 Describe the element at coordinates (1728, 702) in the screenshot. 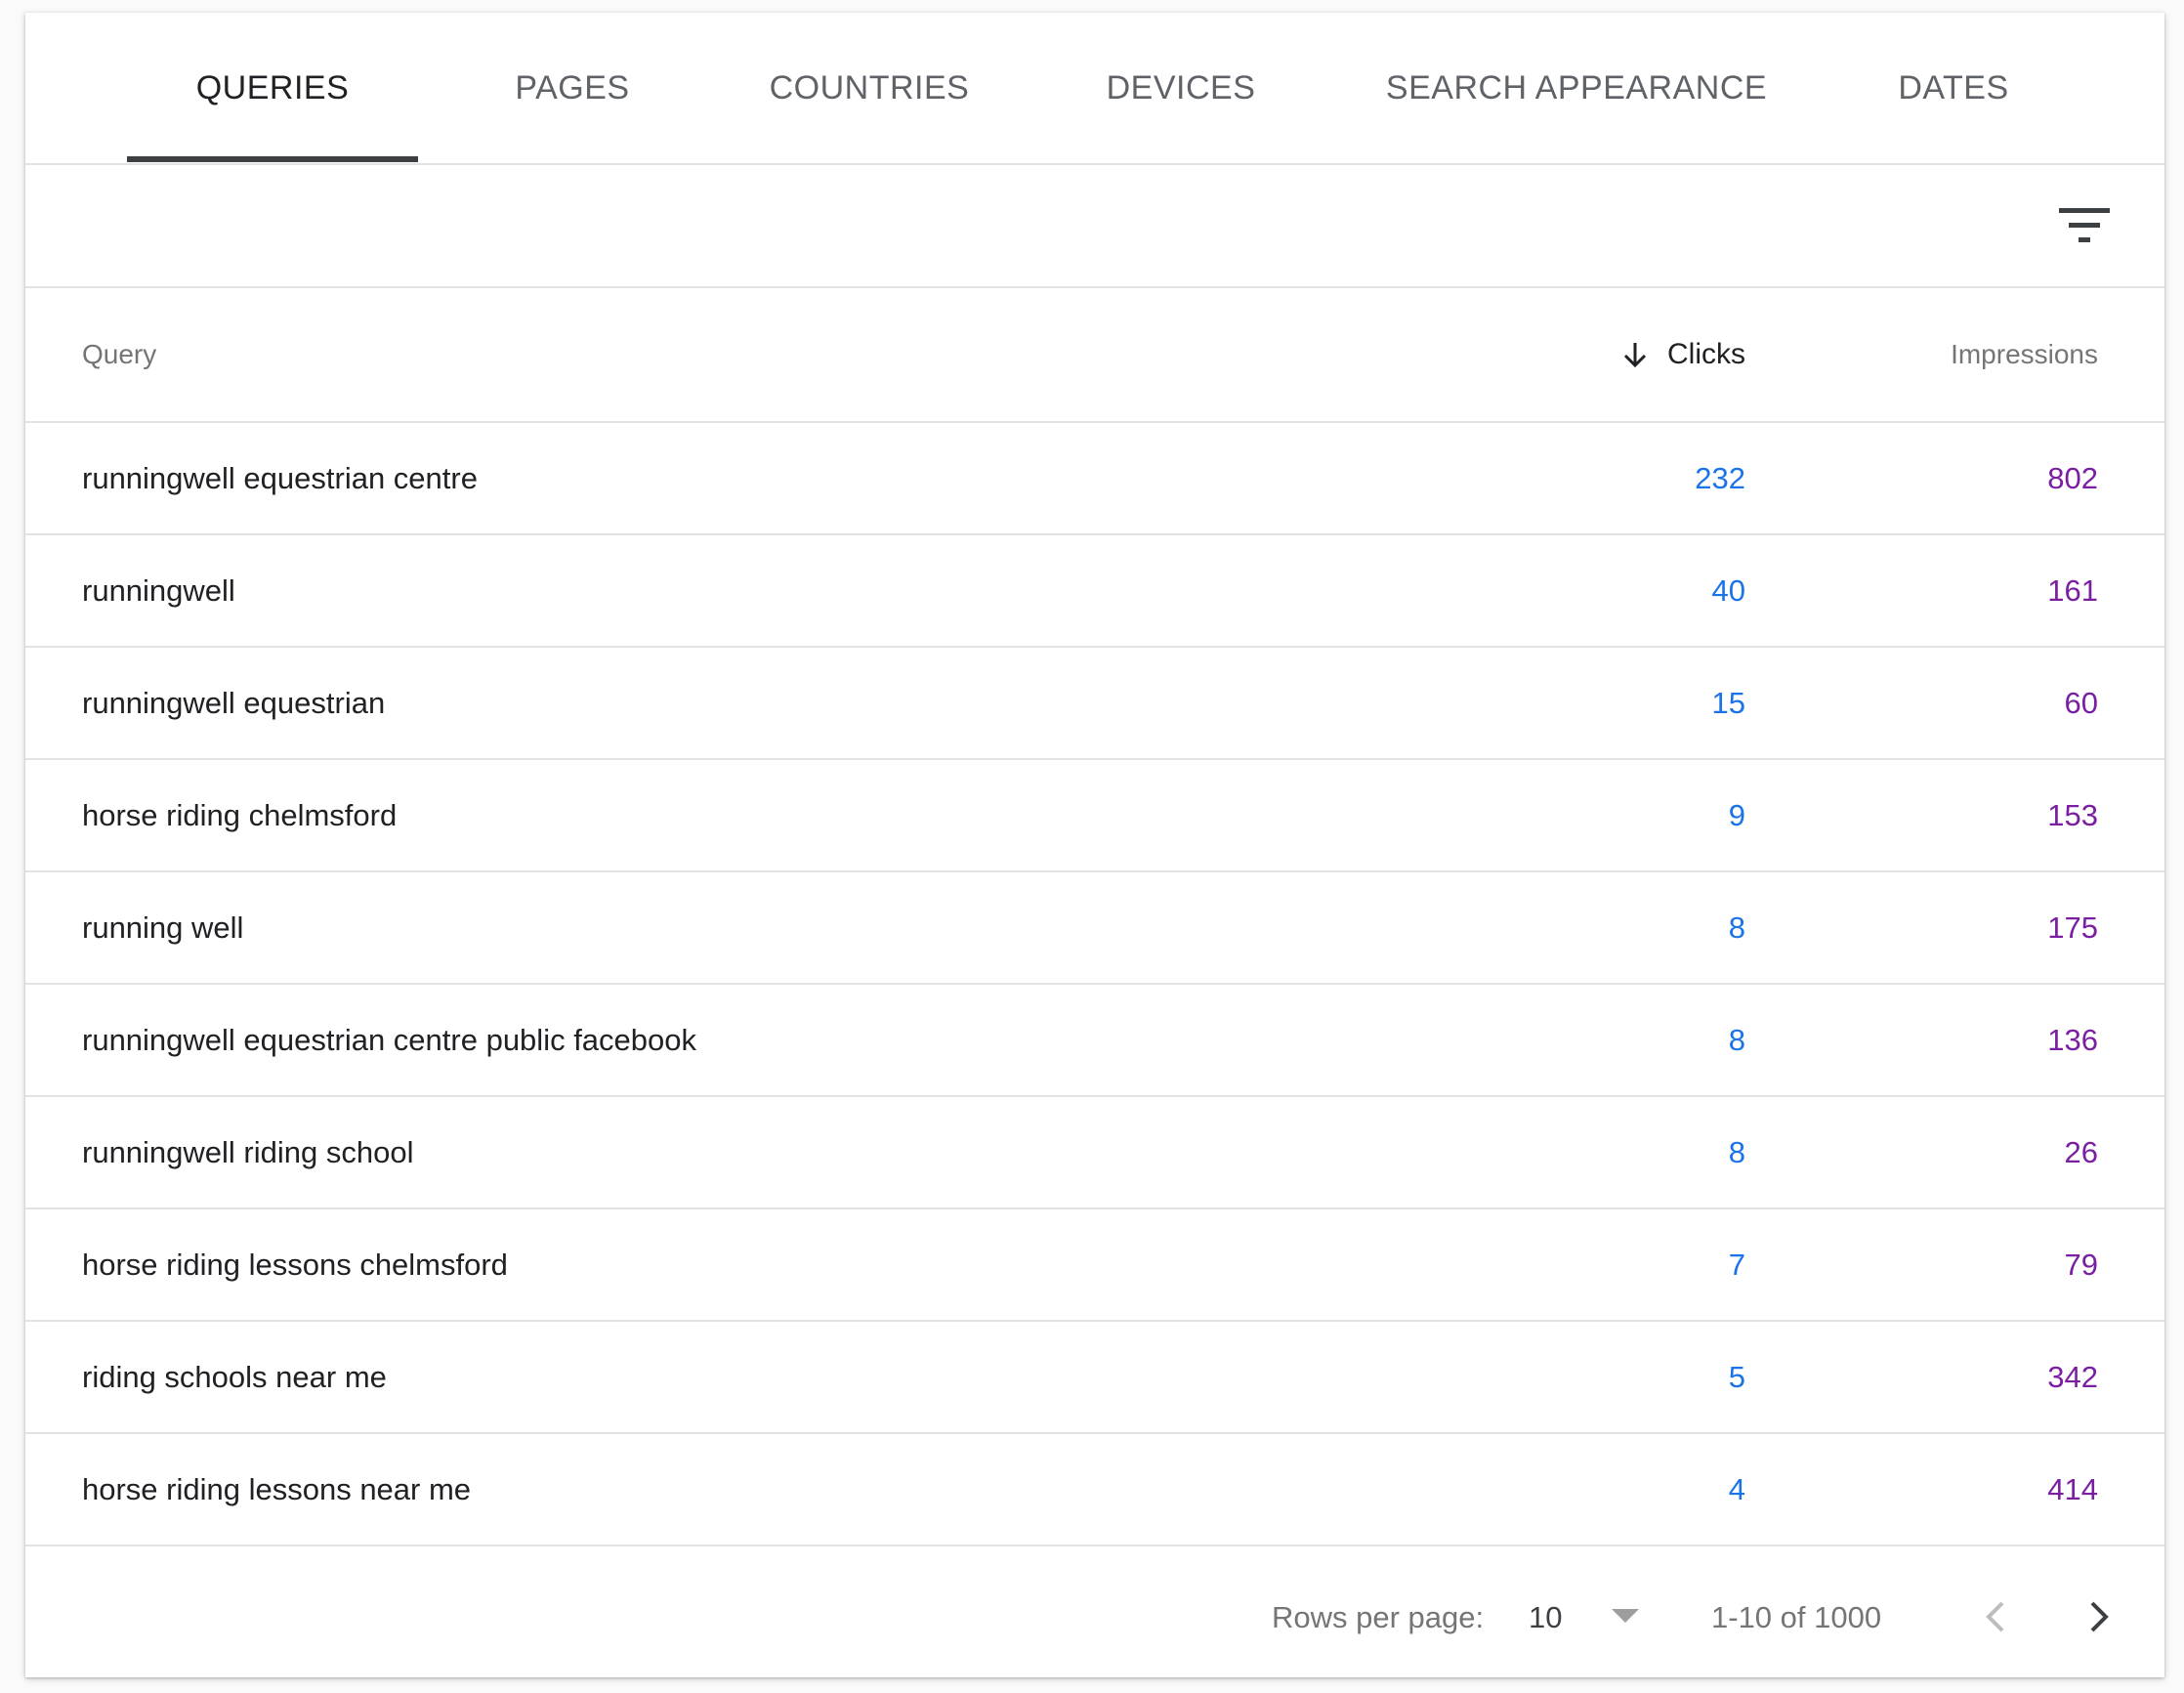

I see `cell-clicks: 15` at that location.